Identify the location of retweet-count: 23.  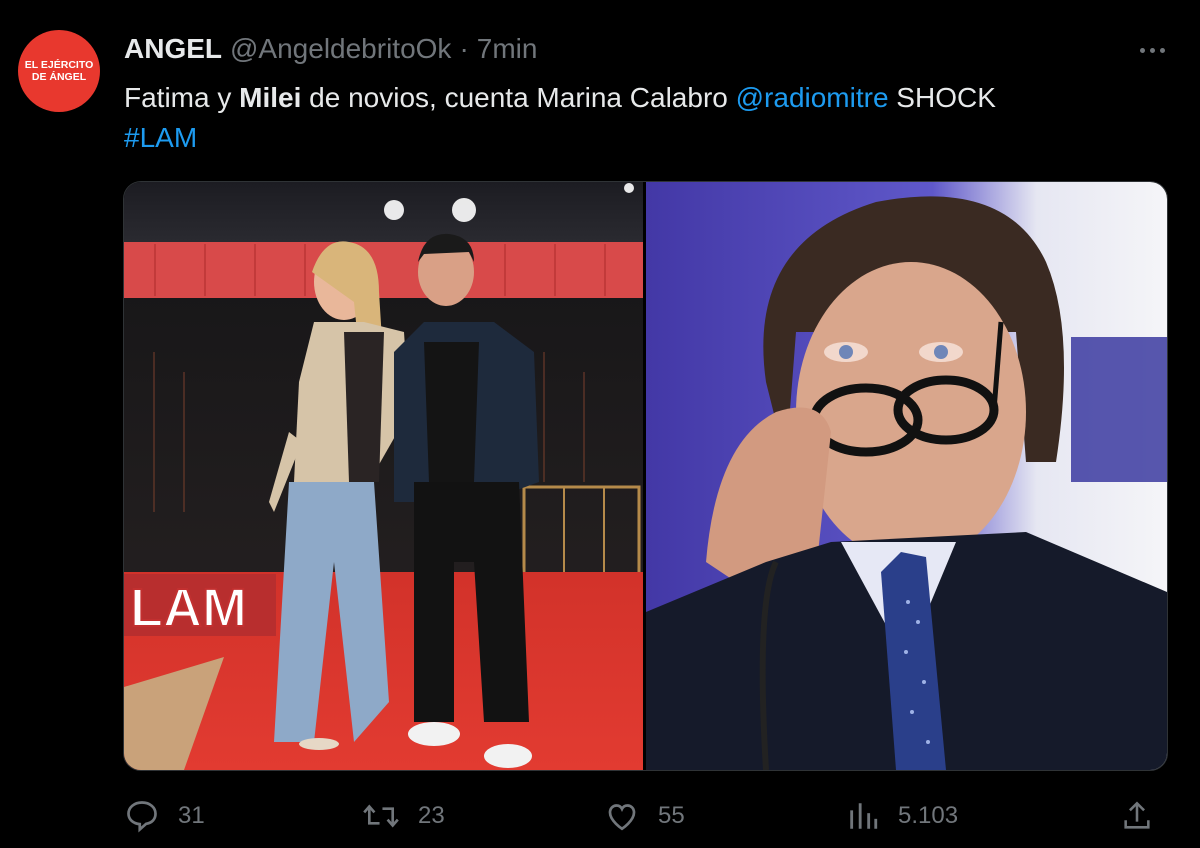
(431, 815).